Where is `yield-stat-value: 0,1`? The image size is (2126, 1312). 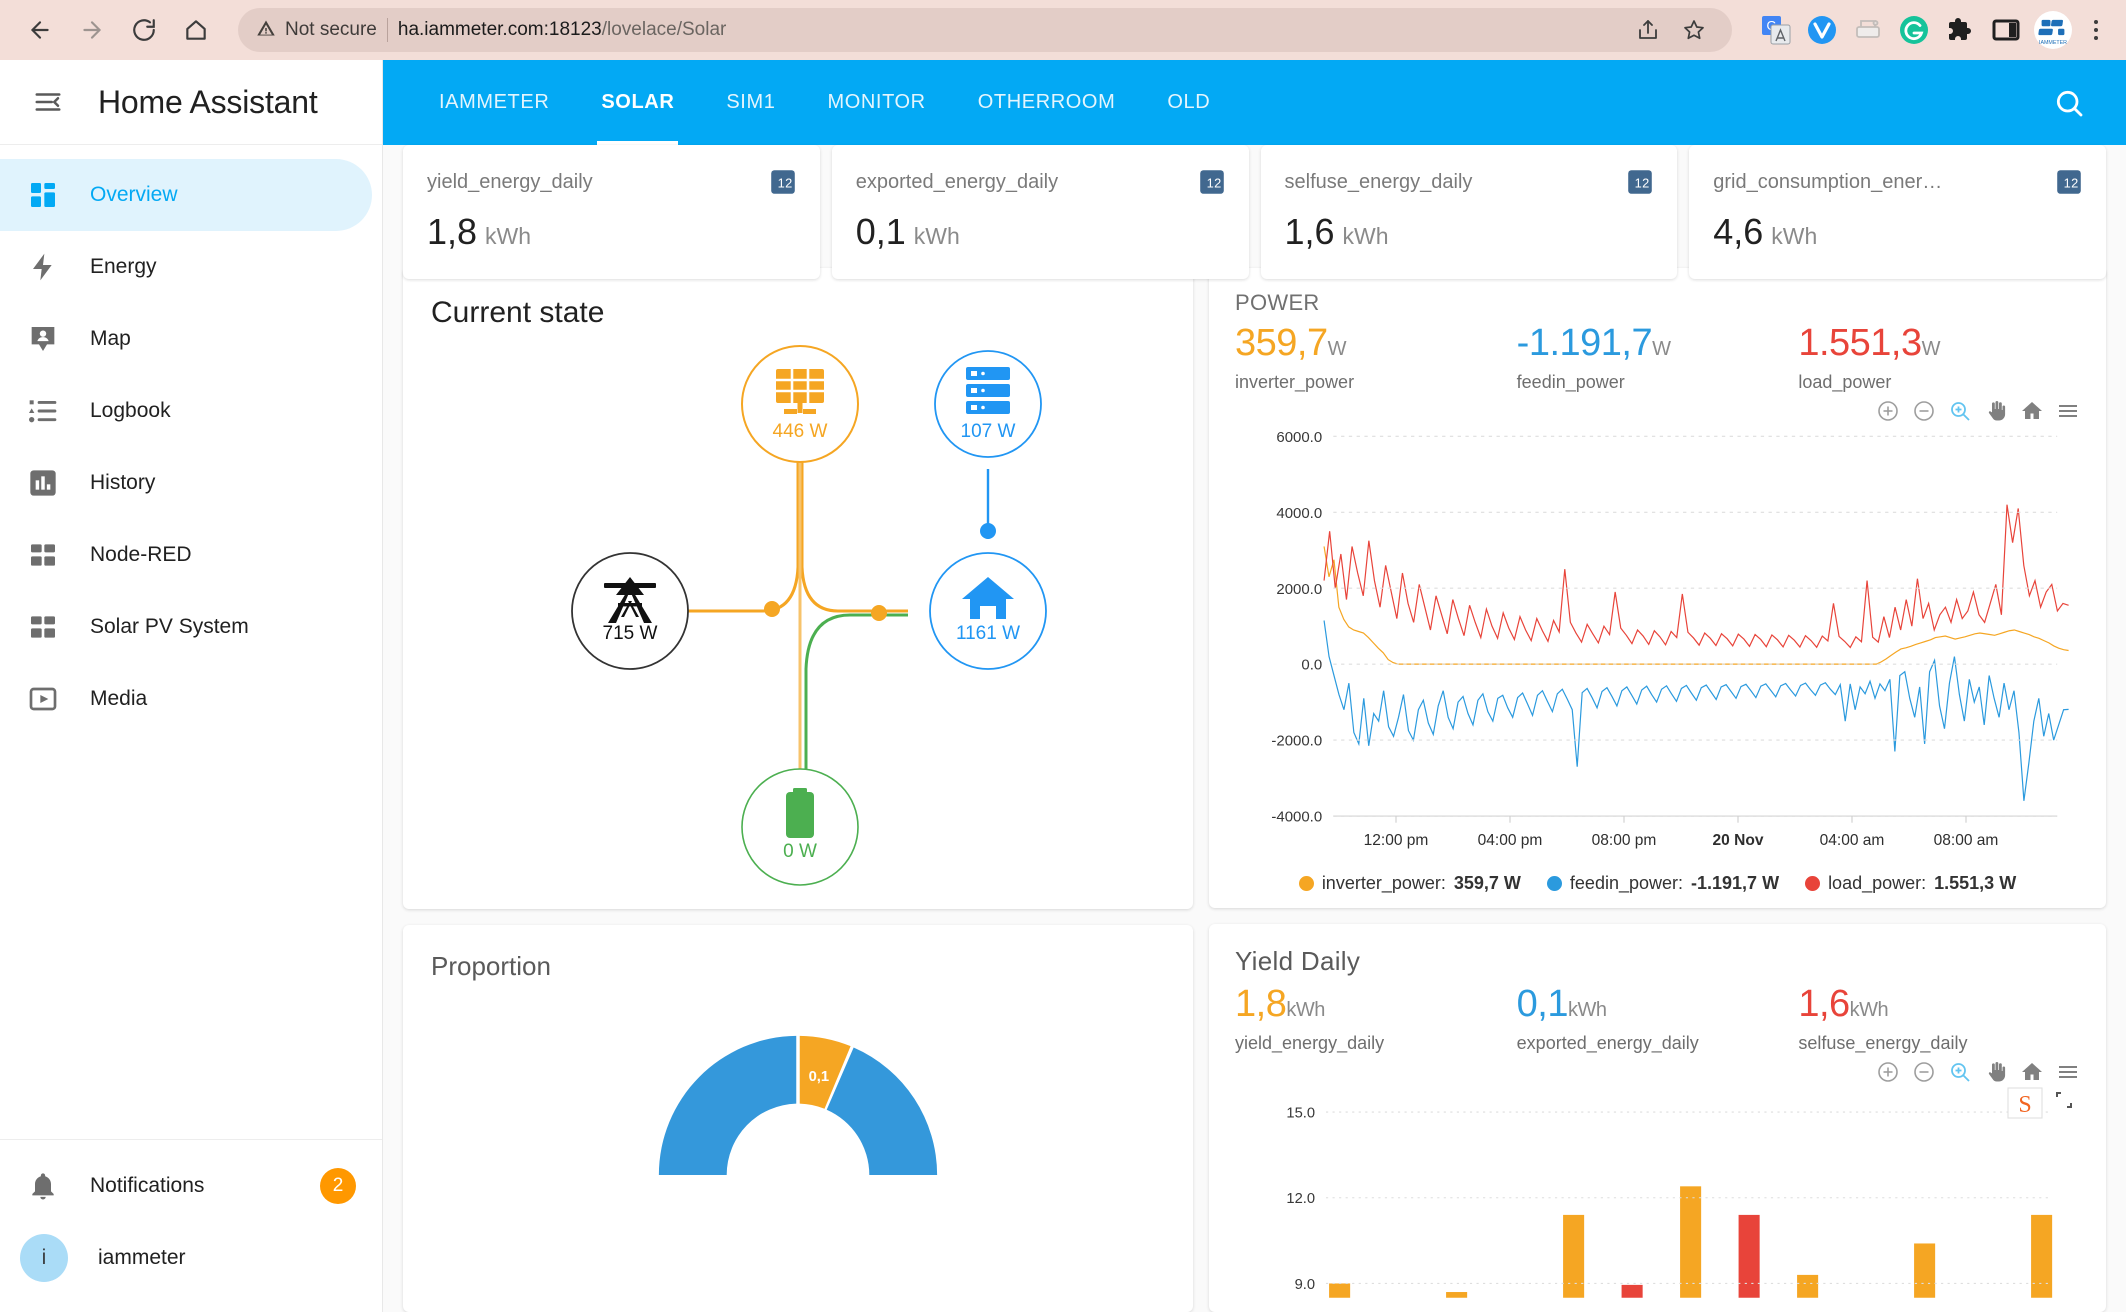 yield-stat-value: 0,1 is located at coordinates (1542, 1004).